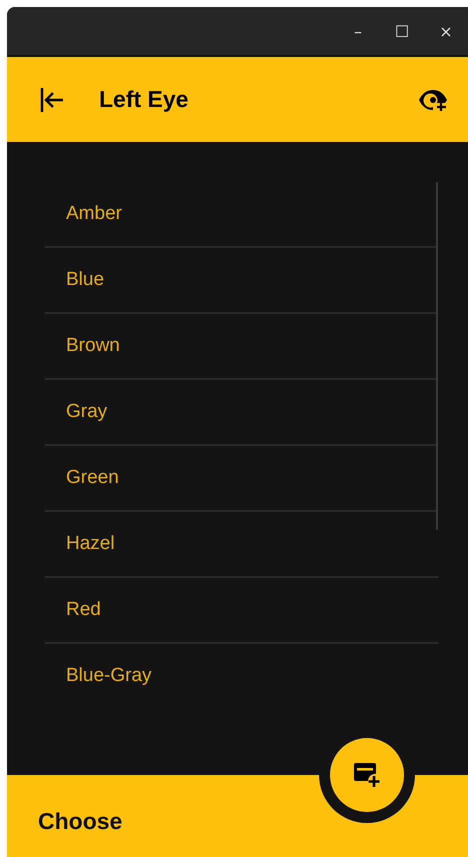 Image resolution: width=468 pixels, height=857 pixels. I want to click on card-plus-icon, so click(367, 775).